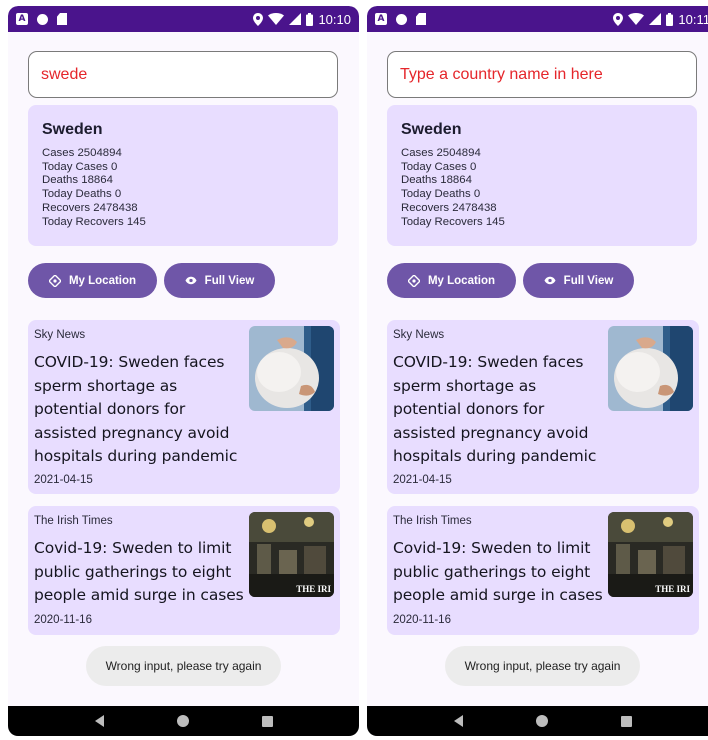 This screenshot has height=740, width=708. I want to click on search-value: swede, so click(64, 74).